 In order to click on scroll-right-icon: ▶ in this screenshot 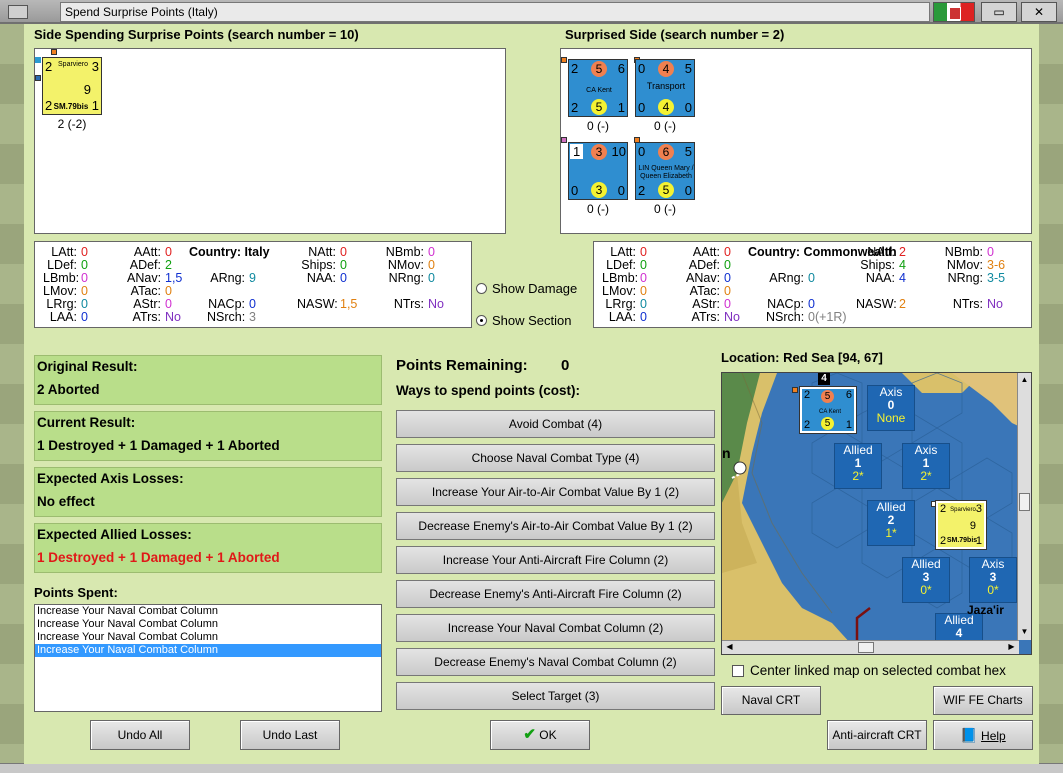, I will do `click(1011, 647)`.